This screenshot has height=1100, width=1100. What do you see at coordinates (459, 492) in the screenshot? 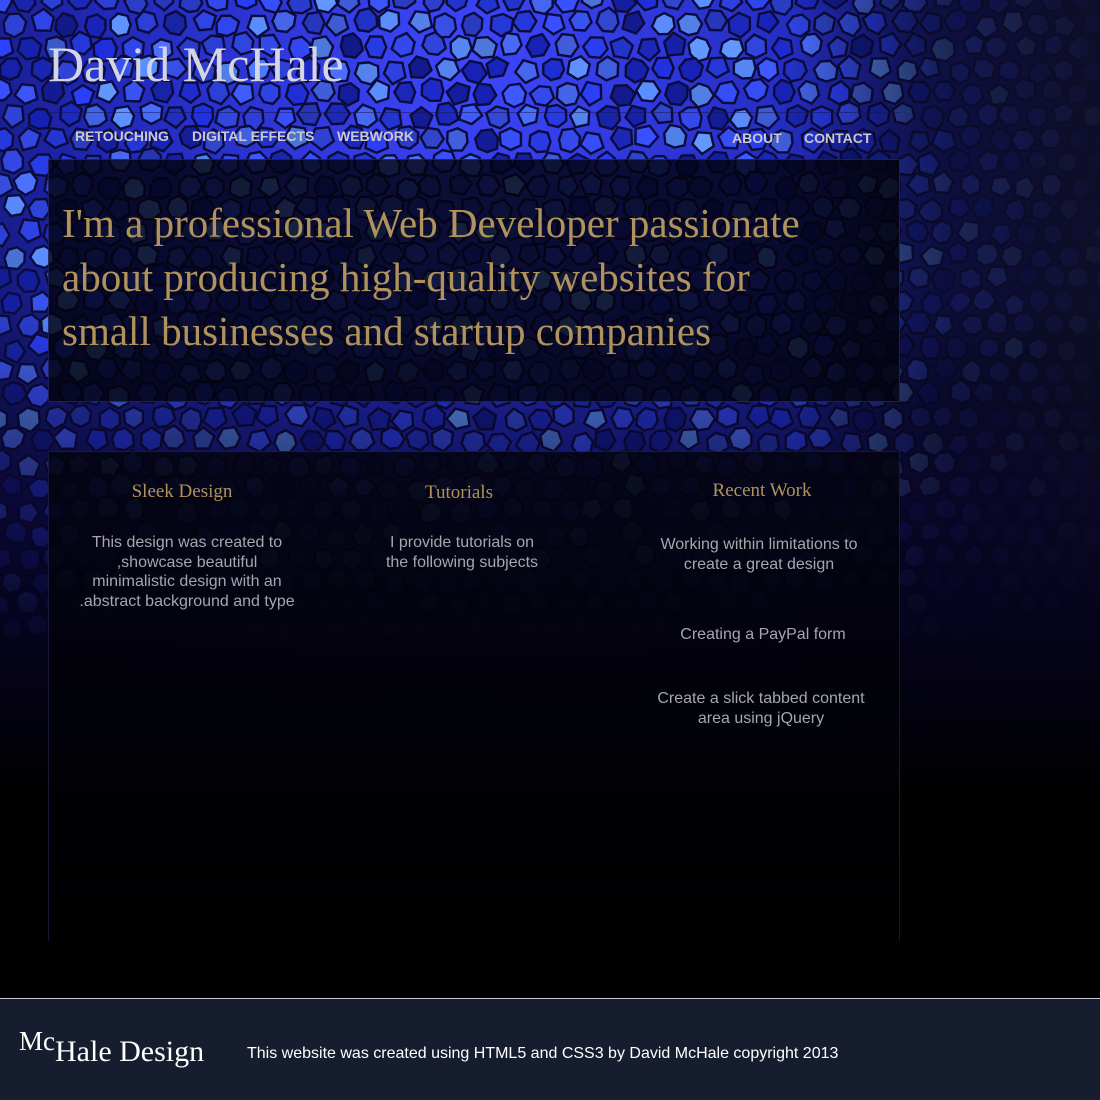
I see `column-heading-tutorials: Tutorials` at bounding box center [459, 492].